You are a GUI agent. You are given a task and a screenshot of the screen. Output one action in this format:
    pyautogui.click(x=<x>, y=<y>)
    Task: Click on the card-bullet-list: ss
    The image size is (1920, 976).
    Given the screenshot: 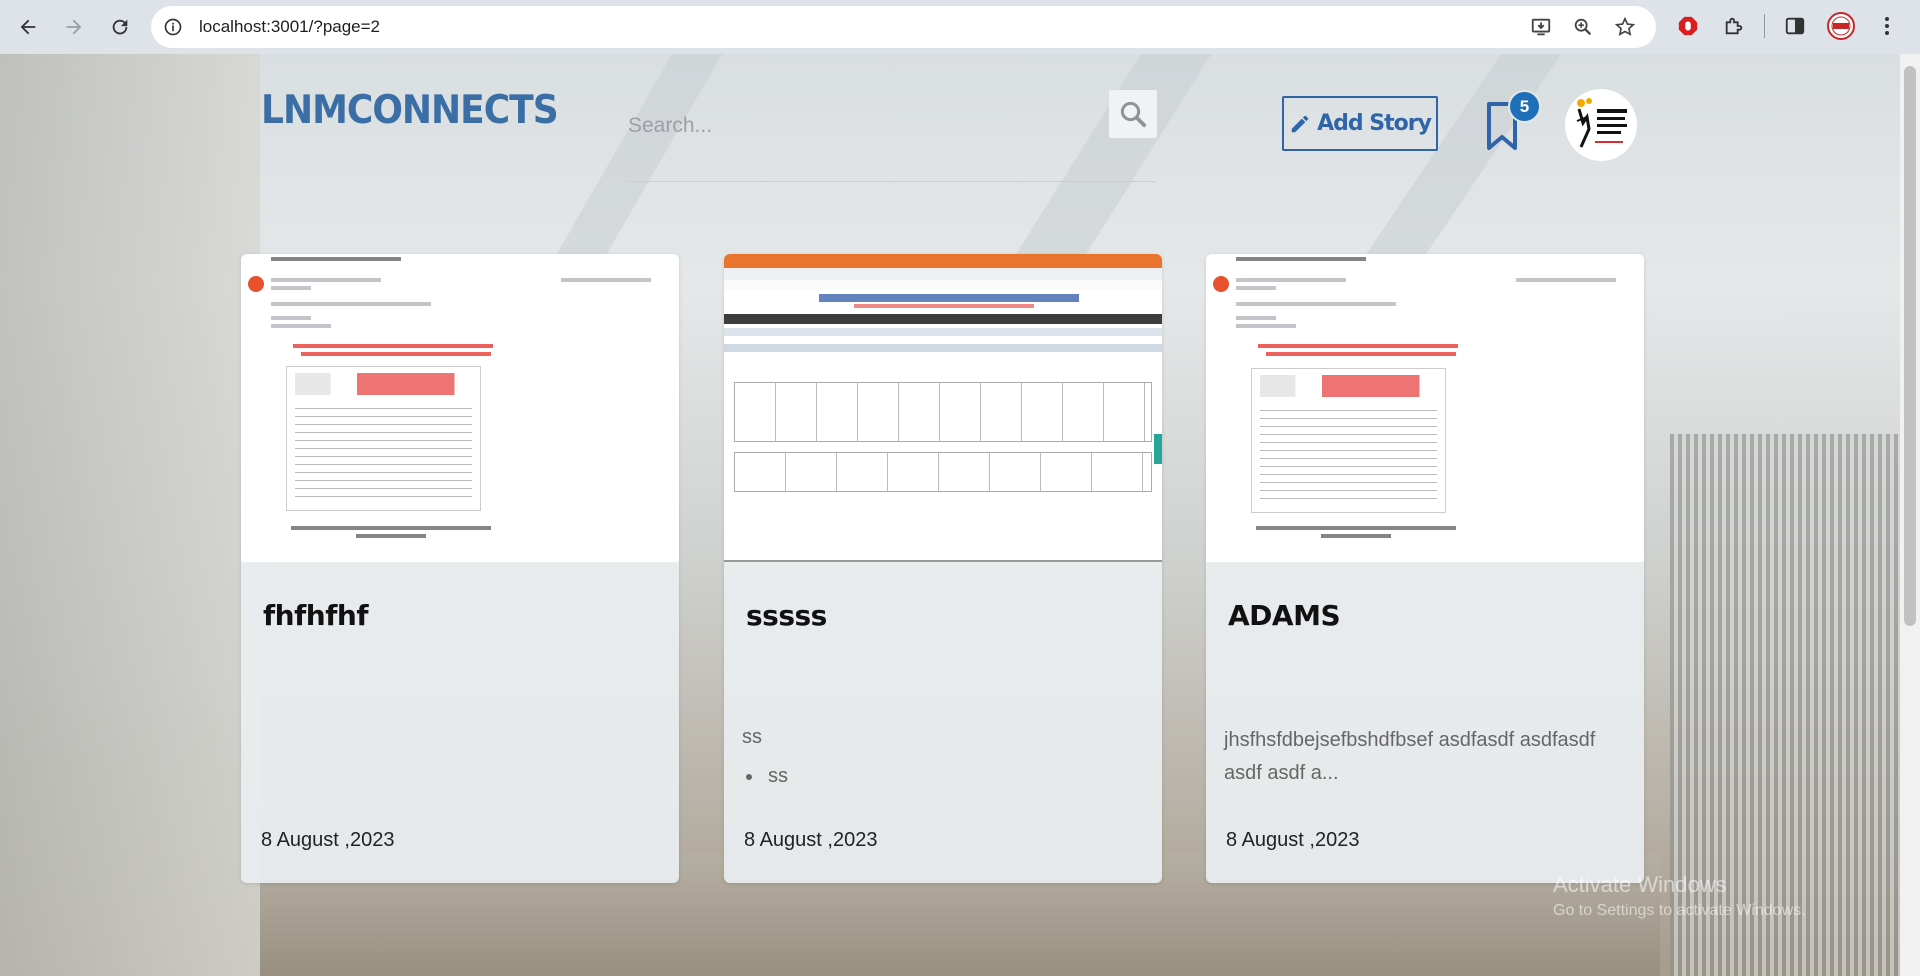 What is the action you would take?
    pyautogui.click(x=953, y=776)
    